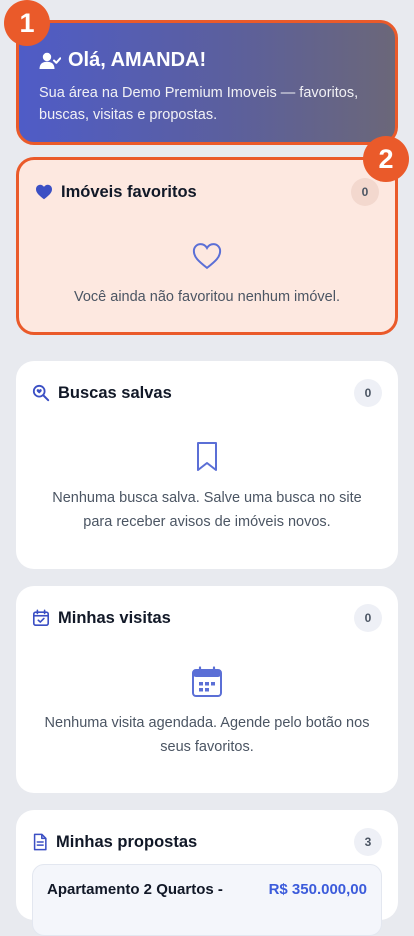 The image size is (414, 936). Describe the element at coordinates (27, 23) in the screenshot. I see `step-marker-1: 1` at that location.